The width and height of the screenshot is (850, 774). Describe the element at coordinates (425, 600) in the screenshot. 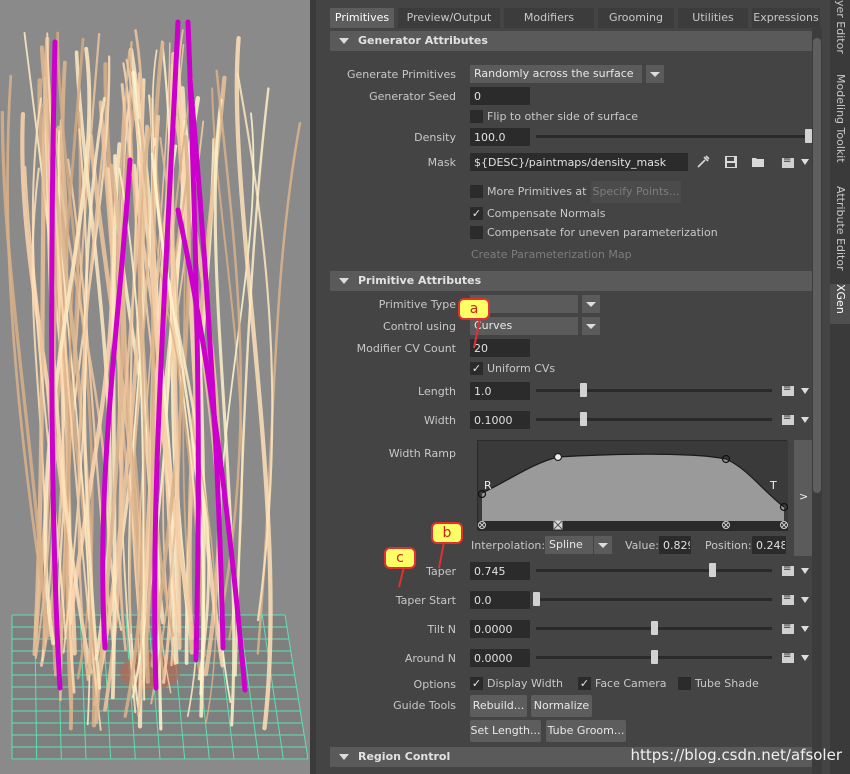

I see `taper-start-label: Taper Start` at that location.